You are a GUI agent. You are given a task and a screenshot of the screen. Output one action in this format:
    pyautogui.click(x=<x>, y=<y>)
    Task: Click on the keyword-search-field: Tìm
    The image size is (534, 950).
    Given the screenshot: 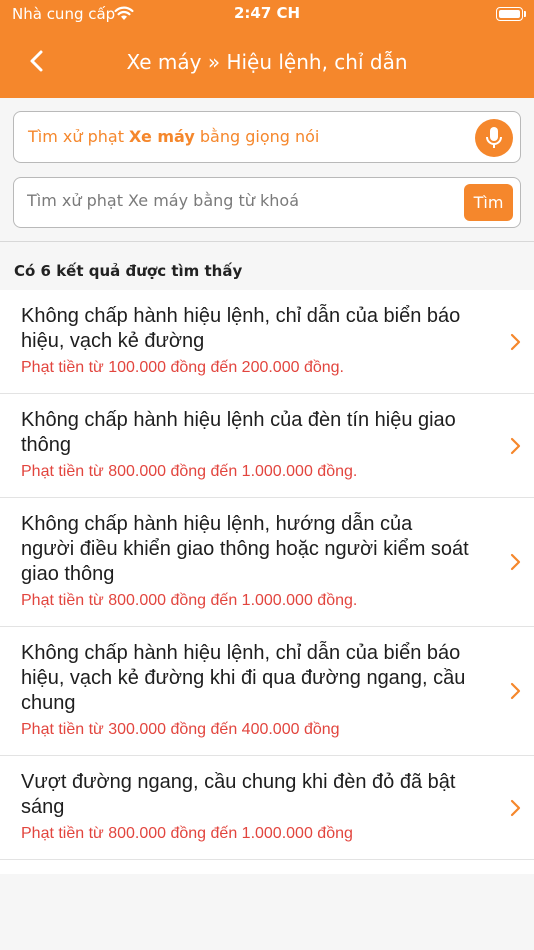 What is the action you would take?
    pyautogui.click(x=267, y=202)
    